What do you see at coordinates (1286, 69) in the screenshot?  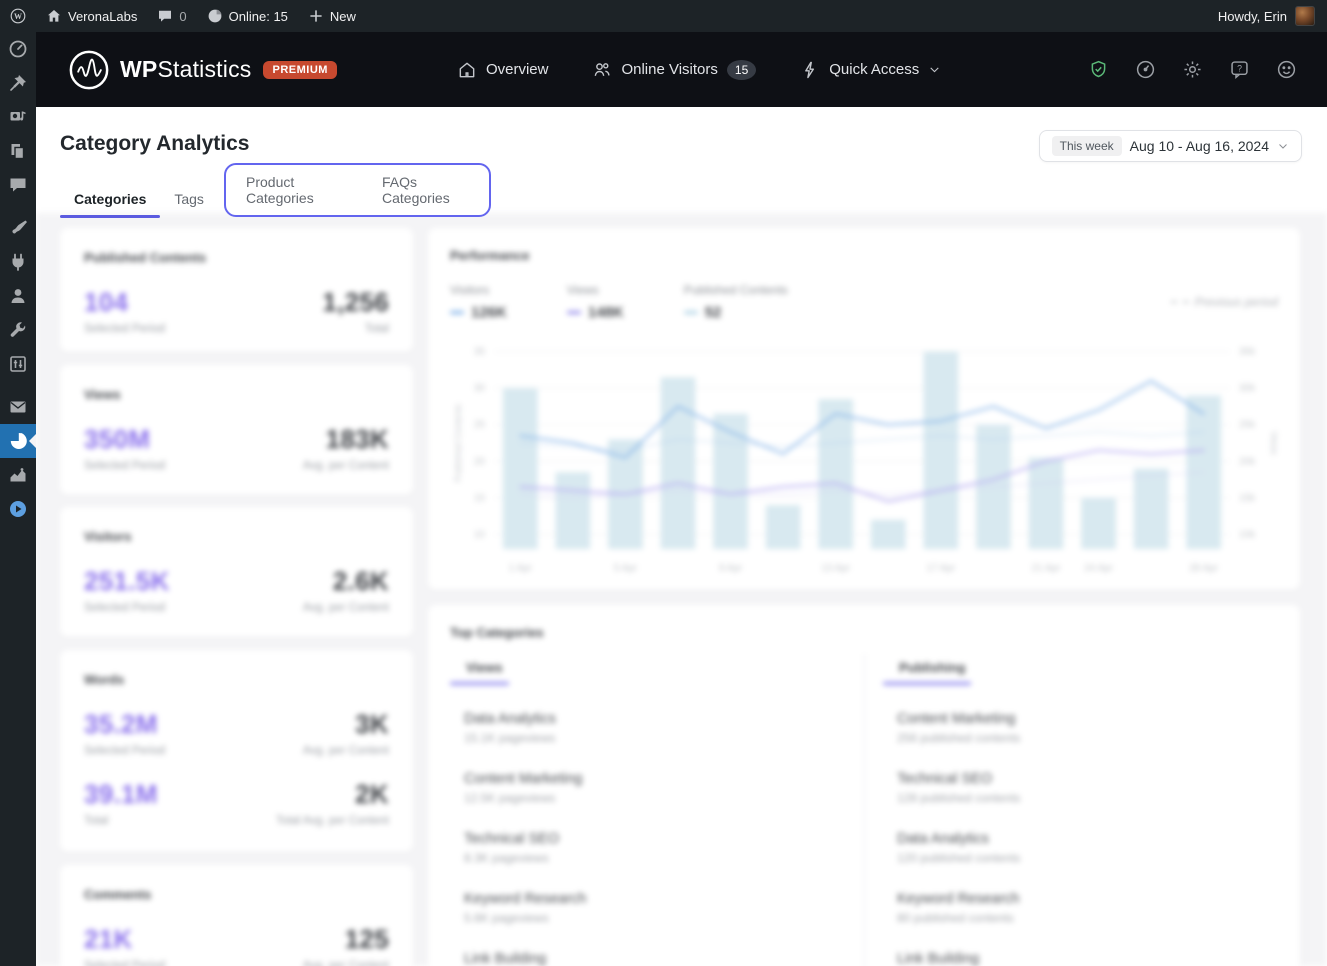 I see `feedback-smiley-icon` at bounding box center [1286, 69].